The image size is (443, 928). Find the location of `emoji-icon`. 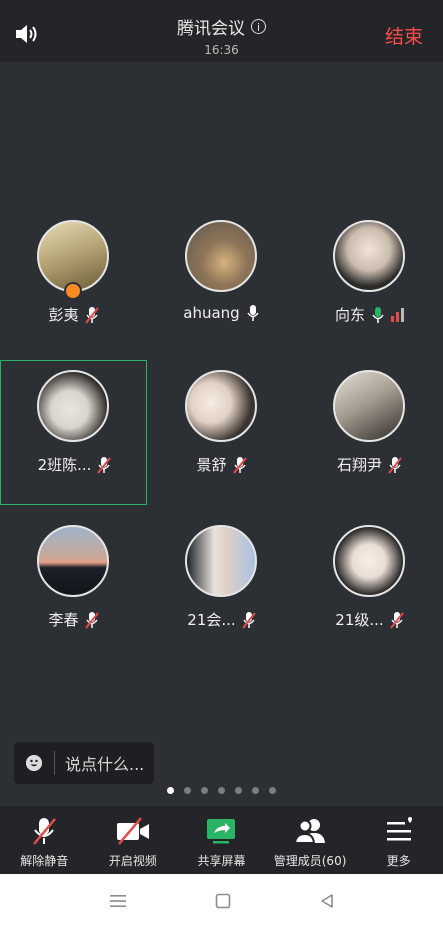

emoji-icon is located at coordinates (34, 763).